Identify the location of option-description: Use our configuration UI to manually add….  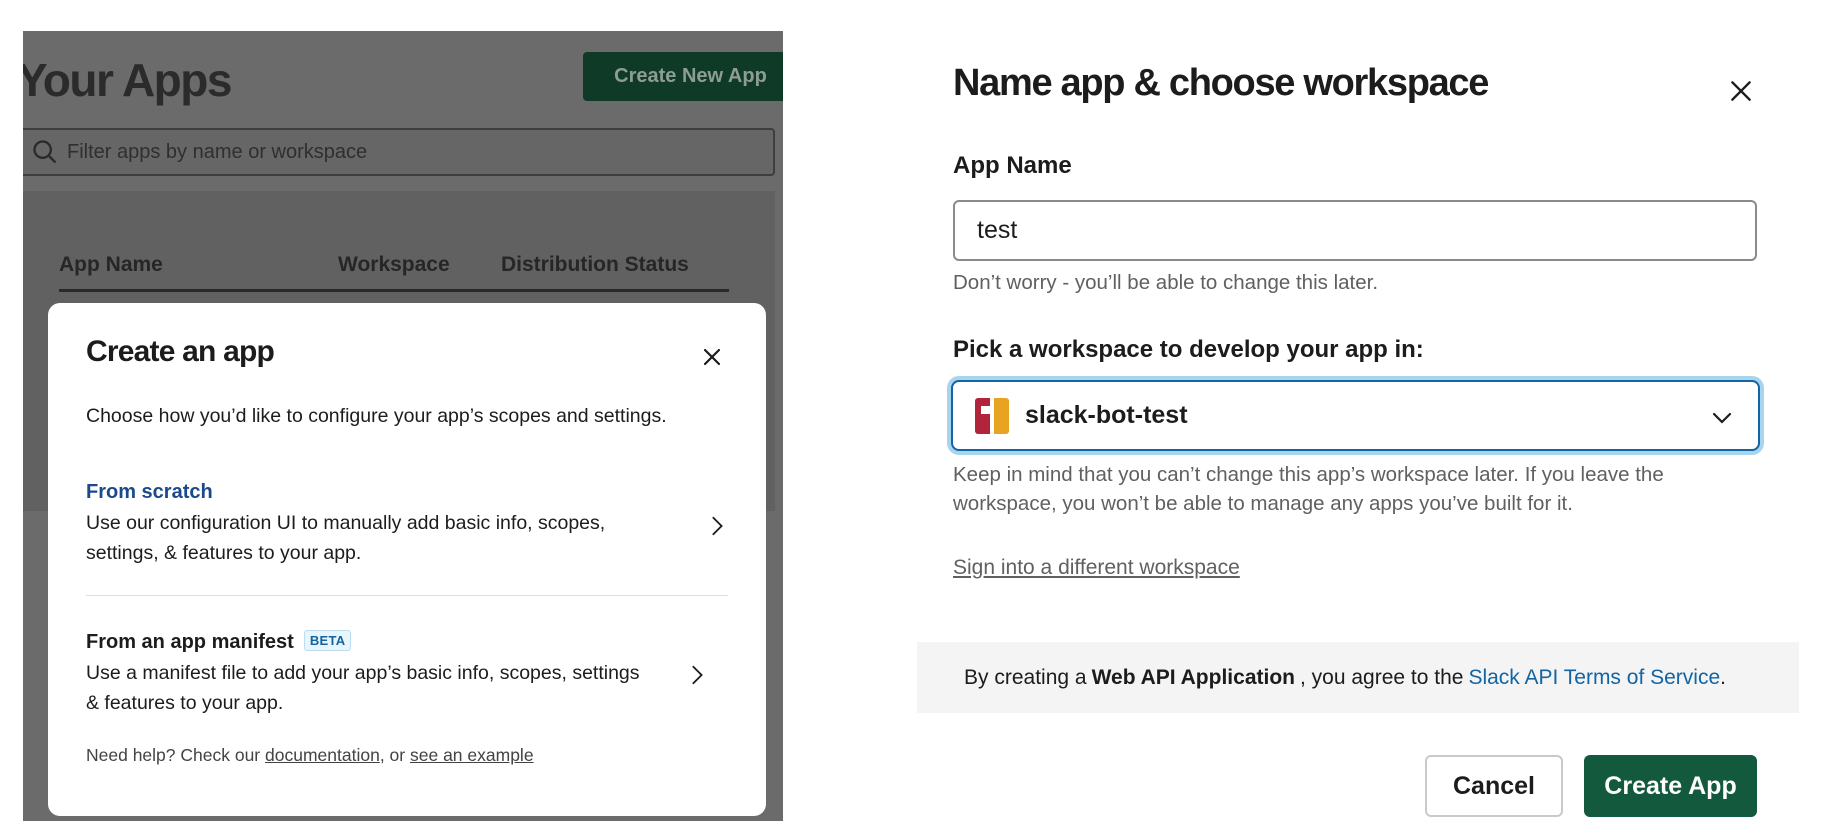
(346, 538).